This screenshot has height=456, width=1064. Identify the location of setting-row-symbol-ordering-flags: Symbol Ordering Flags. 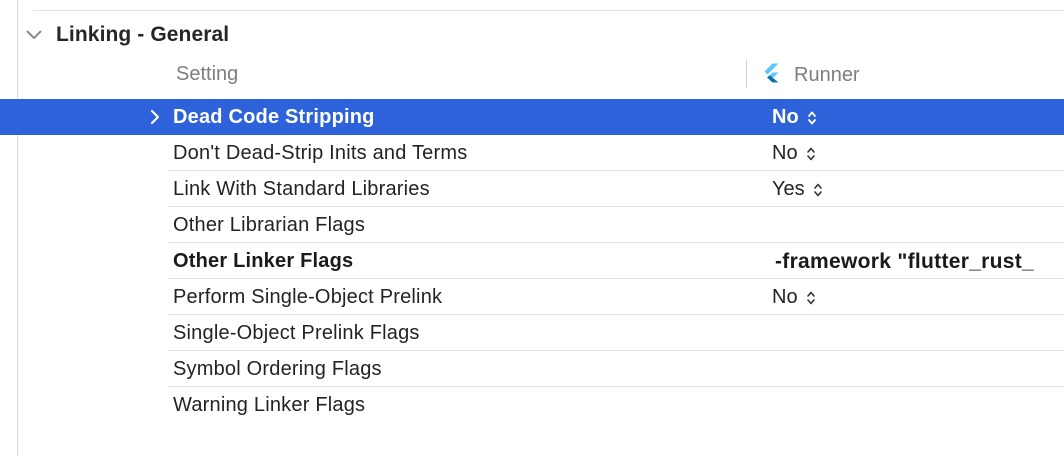
(532, 369).